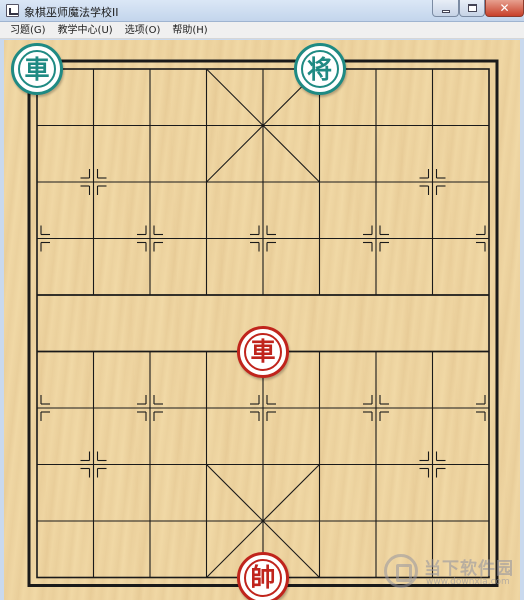 The width and height of the screenshot is (524, 600). I want to click on watermark: 当下软件园 www.downxia.com, so click(452, 574).